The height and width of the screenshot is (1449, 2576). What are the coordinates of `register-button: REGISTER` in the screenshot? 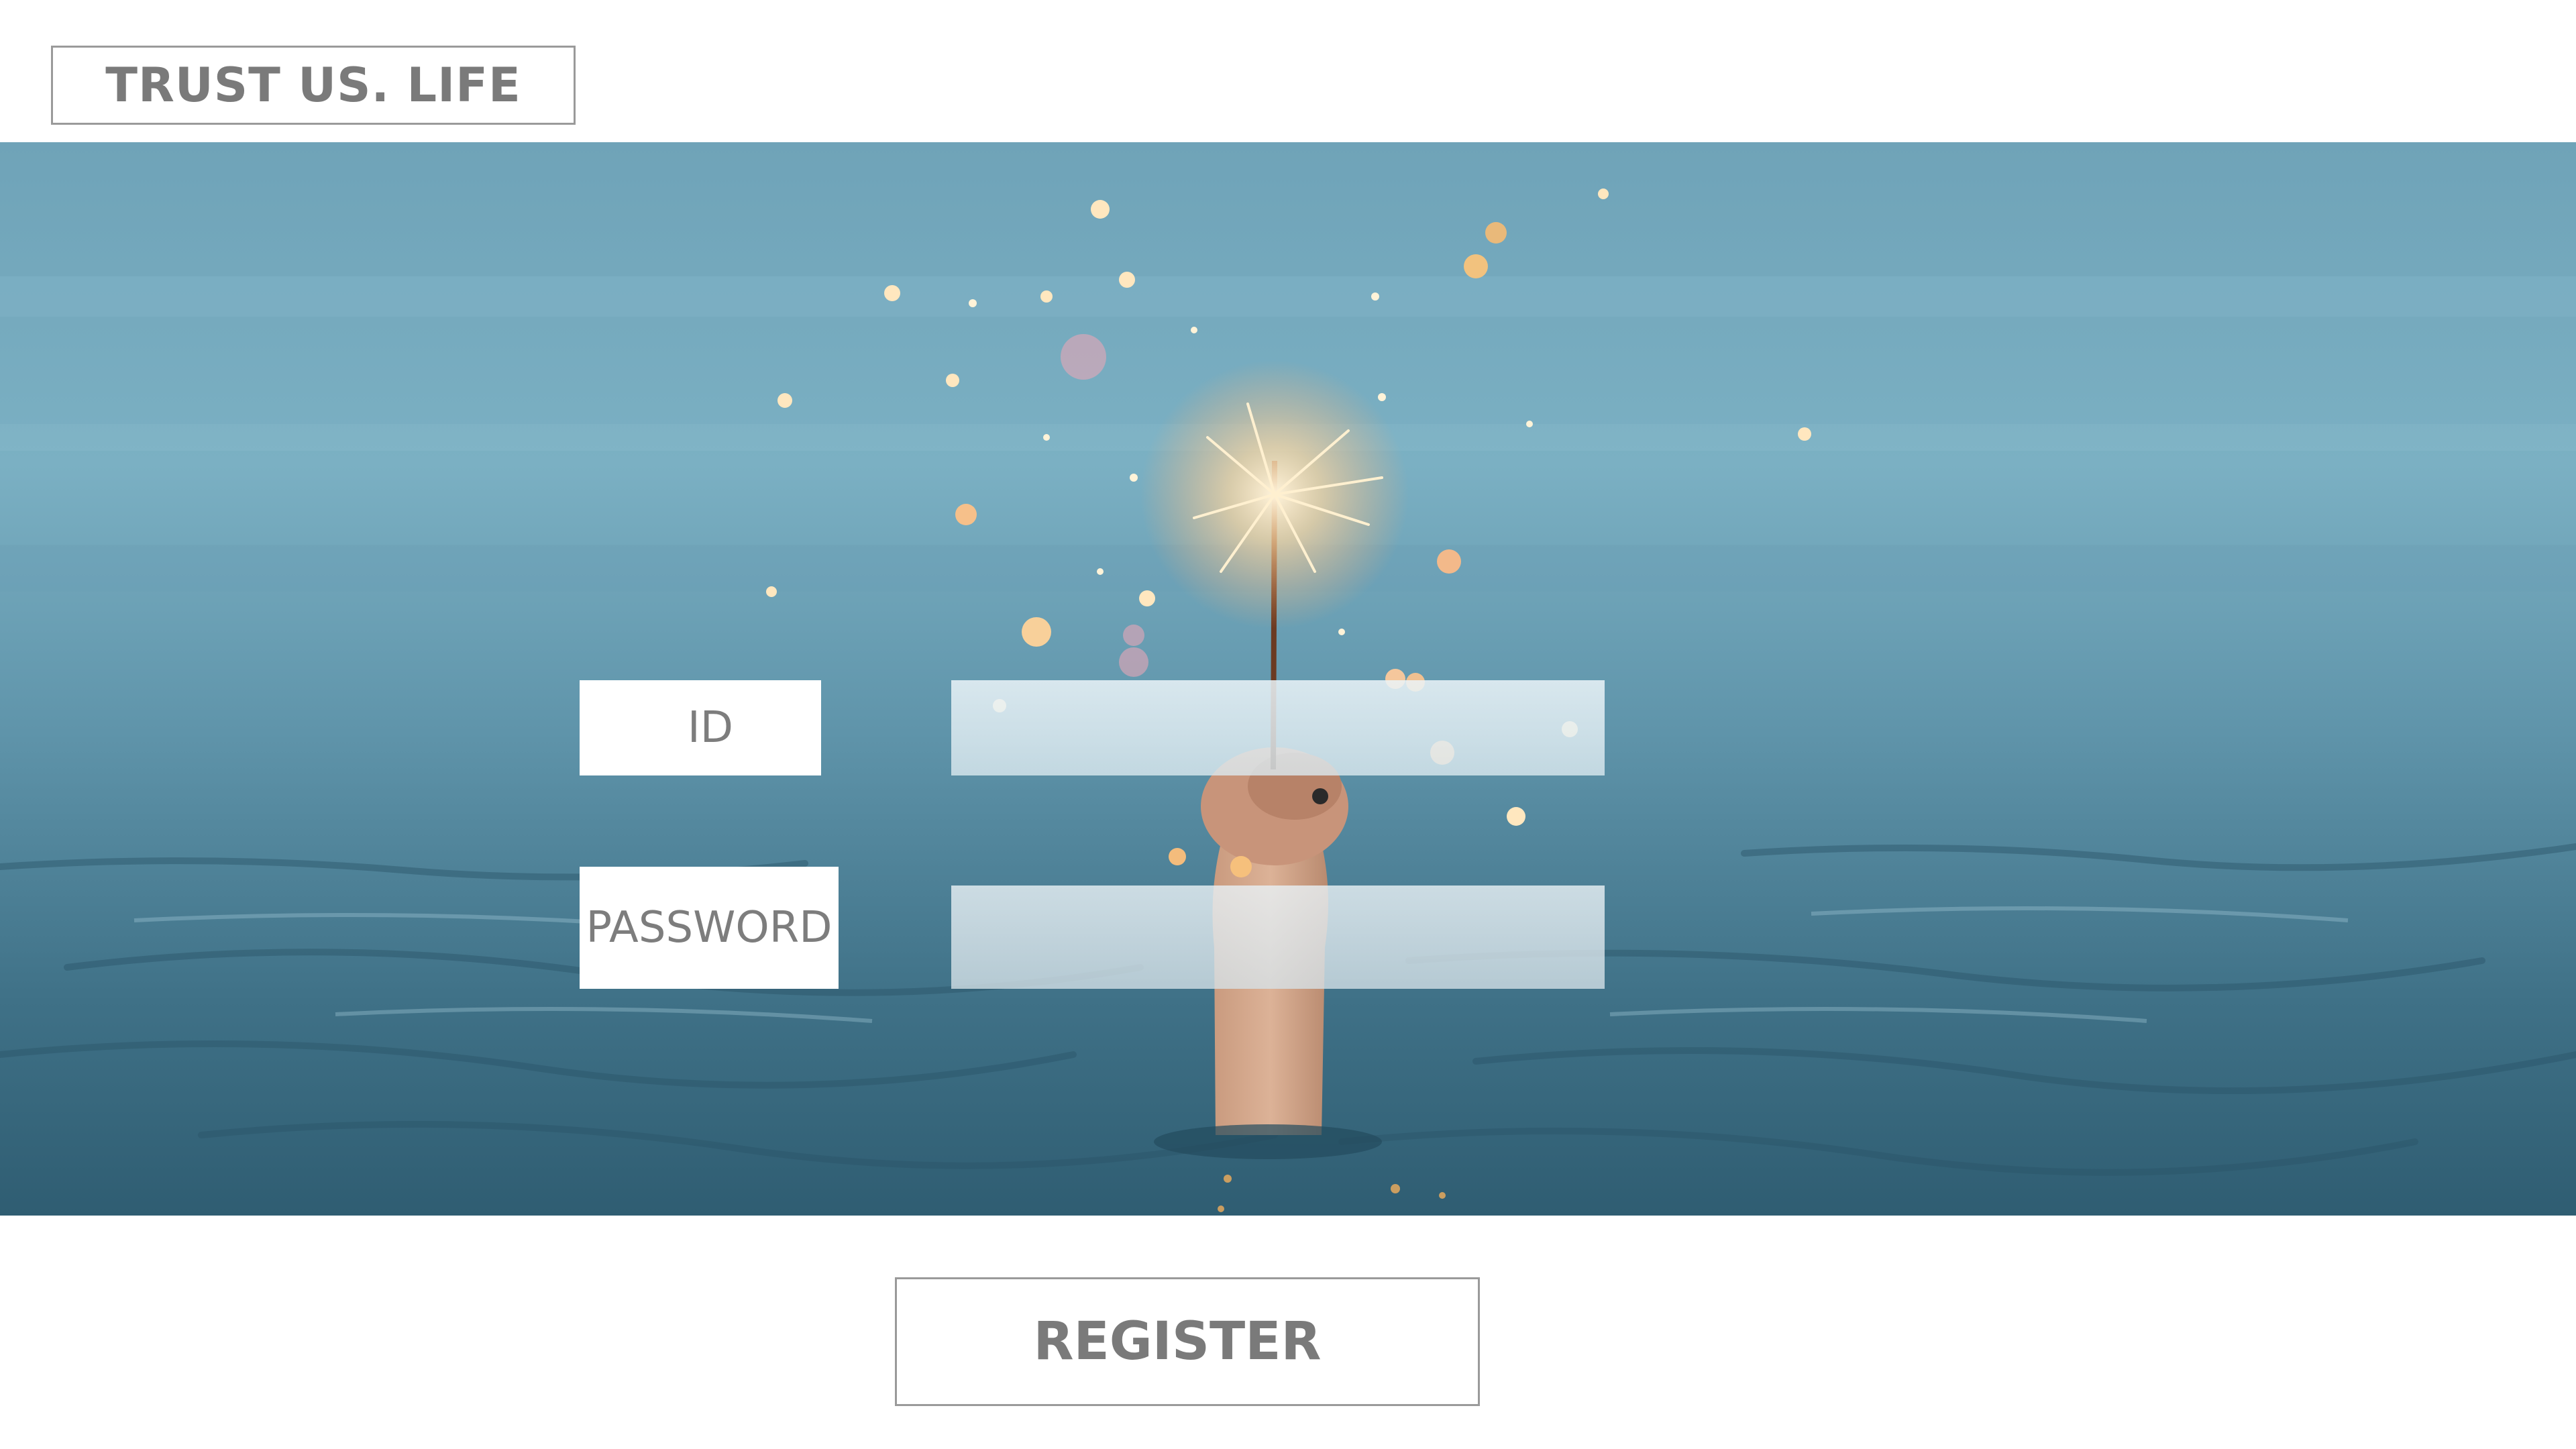 It's located at (1187, 1341).